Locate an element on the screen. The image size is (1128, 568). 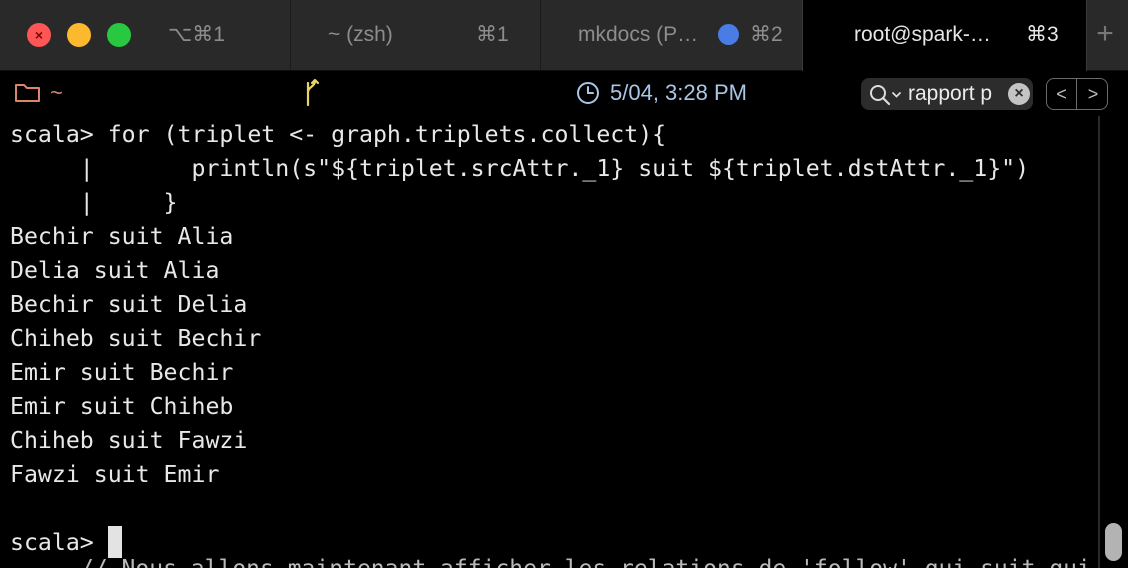
find-bar: × is located at coordinates (947, 94).